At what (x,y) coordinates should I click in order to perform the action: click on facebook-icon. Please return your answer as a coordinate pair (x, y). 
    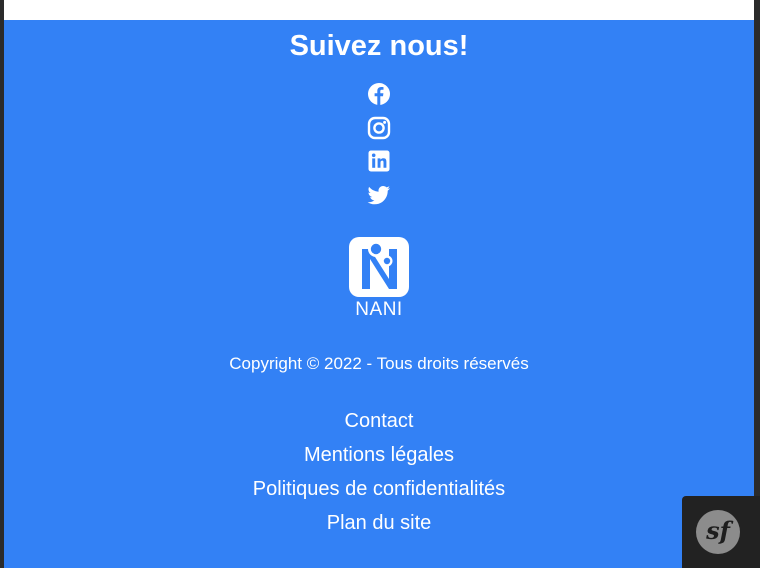
    Looking at the image, I should click on (379, 94).